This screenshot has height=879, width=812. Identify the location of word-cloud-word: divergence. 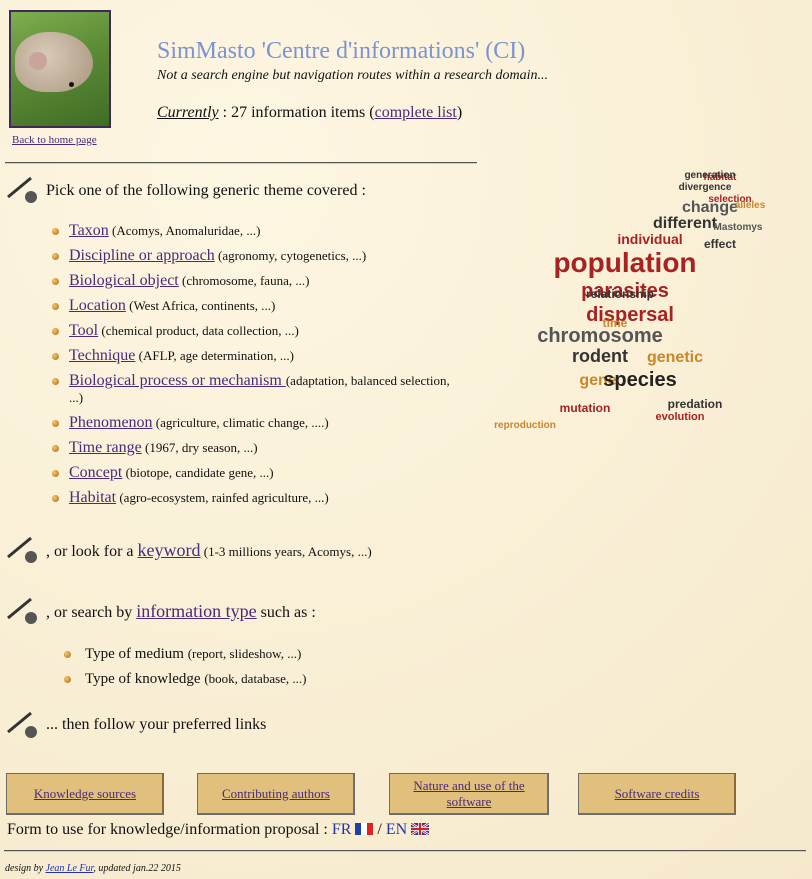
(705, 187).